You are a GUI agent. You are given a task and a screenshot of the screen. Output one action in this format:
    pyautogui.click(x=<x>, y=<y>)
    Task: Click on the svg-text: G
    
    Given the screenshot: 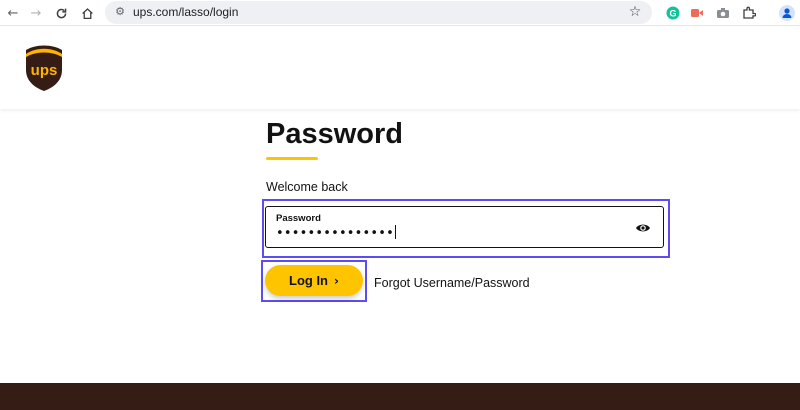 What is the action you would take?
    pyautogui.click(x=672, y=14)
    